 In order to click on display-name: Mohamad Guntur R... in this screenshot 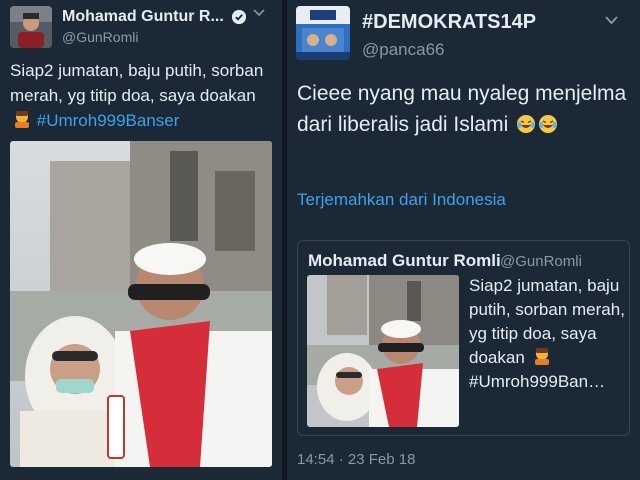, I will do `click(146, 17)`.